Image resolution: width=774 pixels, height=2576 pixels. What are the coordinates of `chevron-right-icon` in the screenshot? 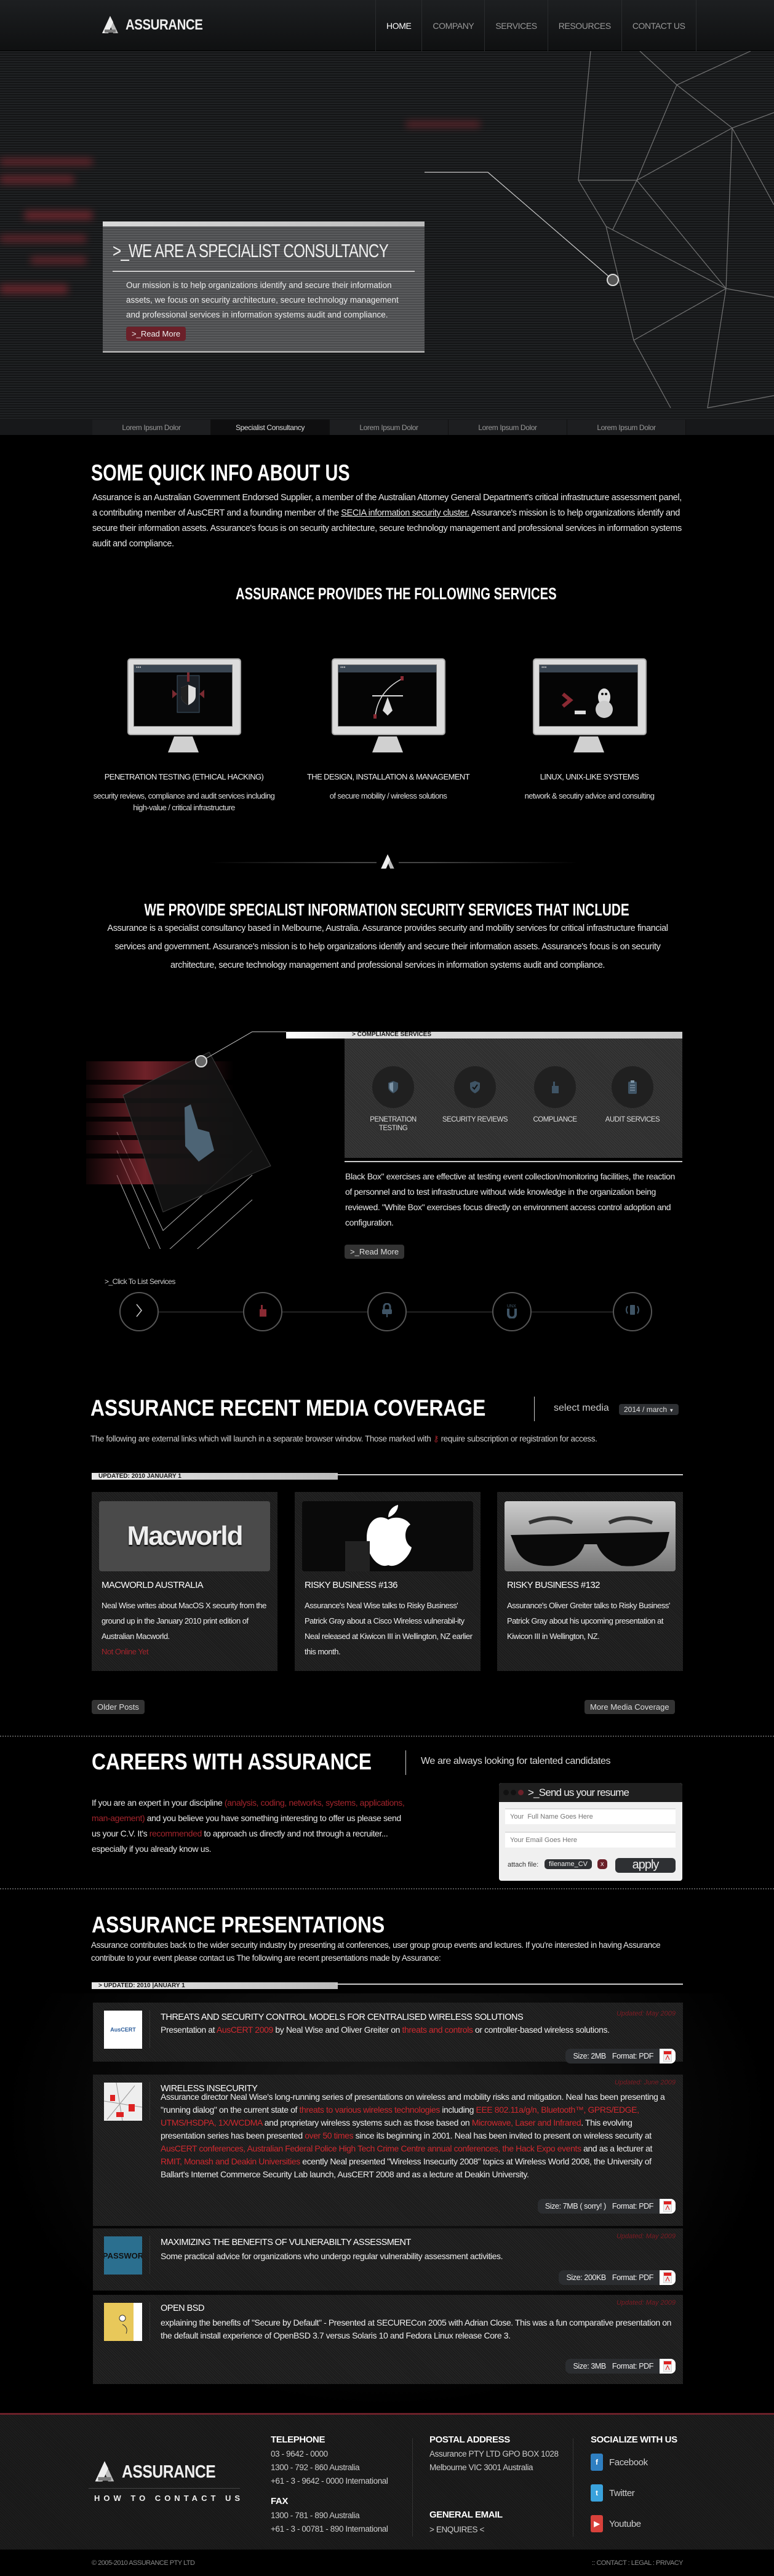 It's located at (139, 1312).